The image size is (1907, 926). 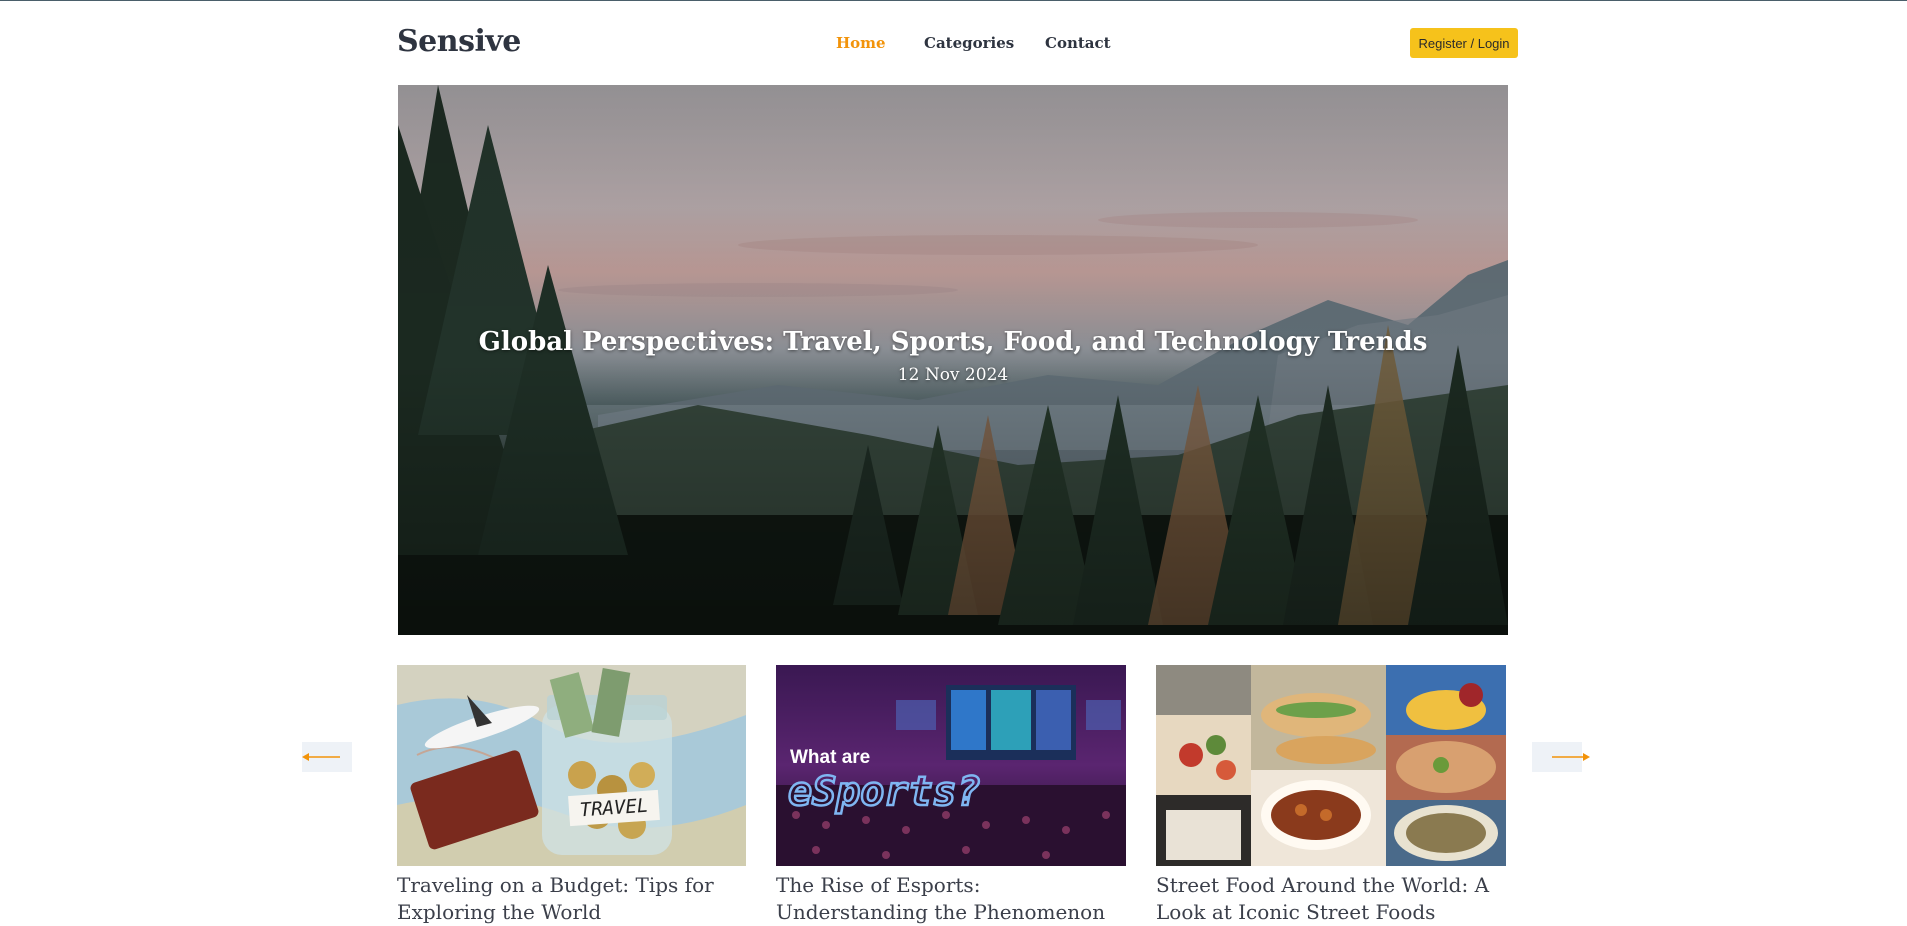 I want to click on slider-prev-button, so click(x=327, y=757).